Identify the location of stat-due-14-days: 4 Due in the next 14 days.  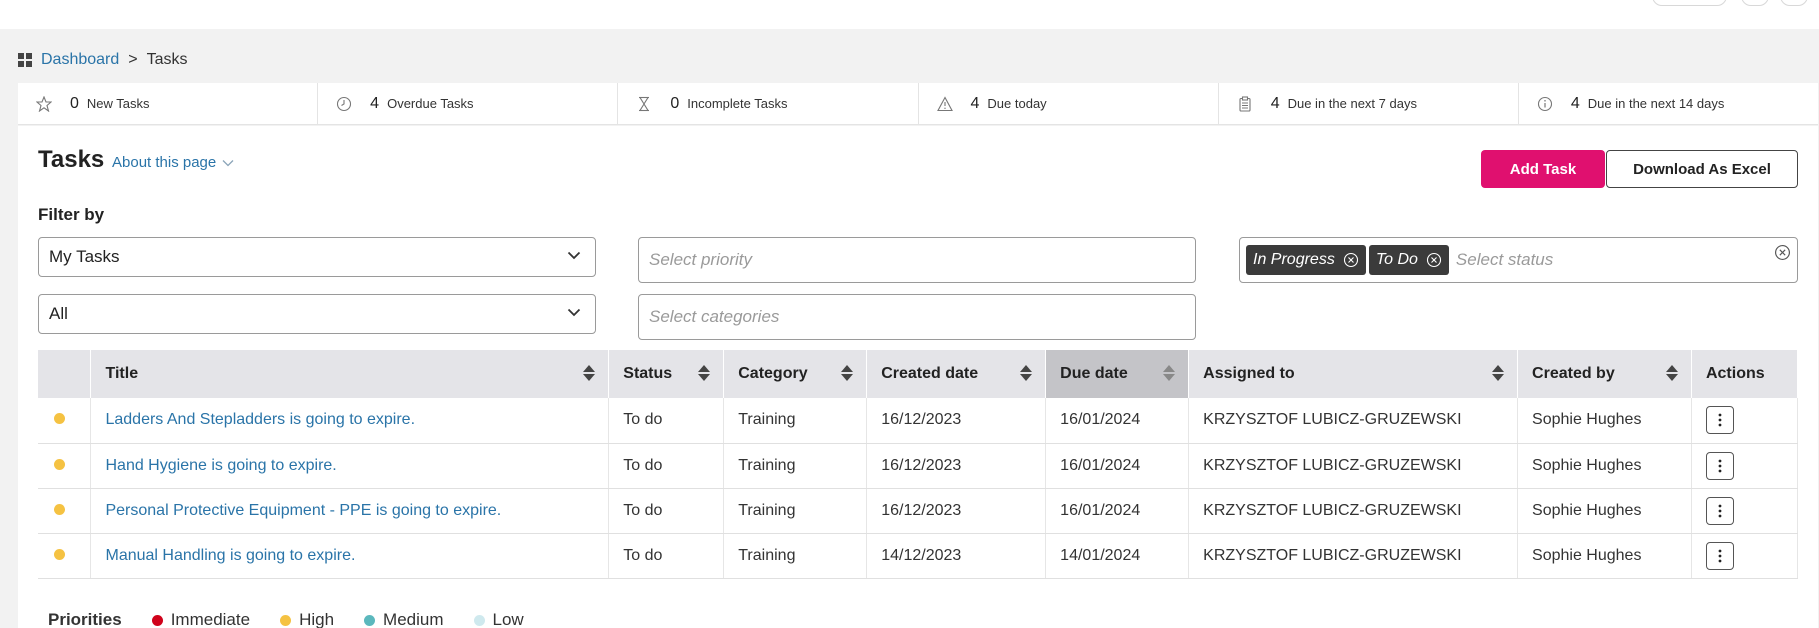
(1668, 103).